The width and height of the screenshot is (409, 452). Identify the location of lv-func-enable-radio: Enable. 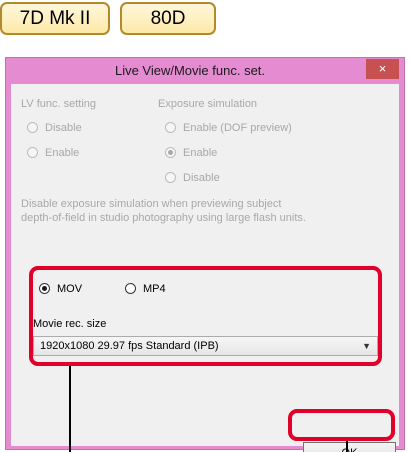
(53, 153).